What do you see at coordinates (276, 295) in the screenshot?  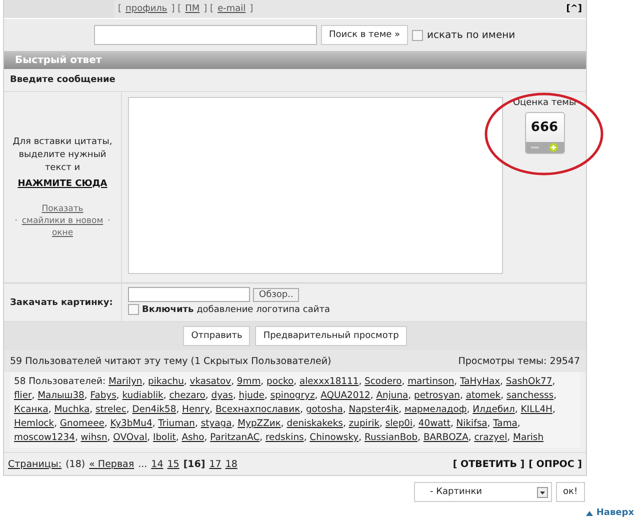 I see `browse-button: Обзор..` at bounding box center [276, 295].